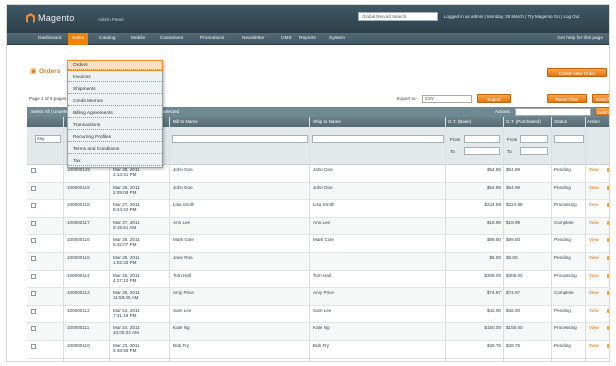 This screenshot has width=616, height=366. I want to click on gt-purchased-from-input, so click(534, 139).